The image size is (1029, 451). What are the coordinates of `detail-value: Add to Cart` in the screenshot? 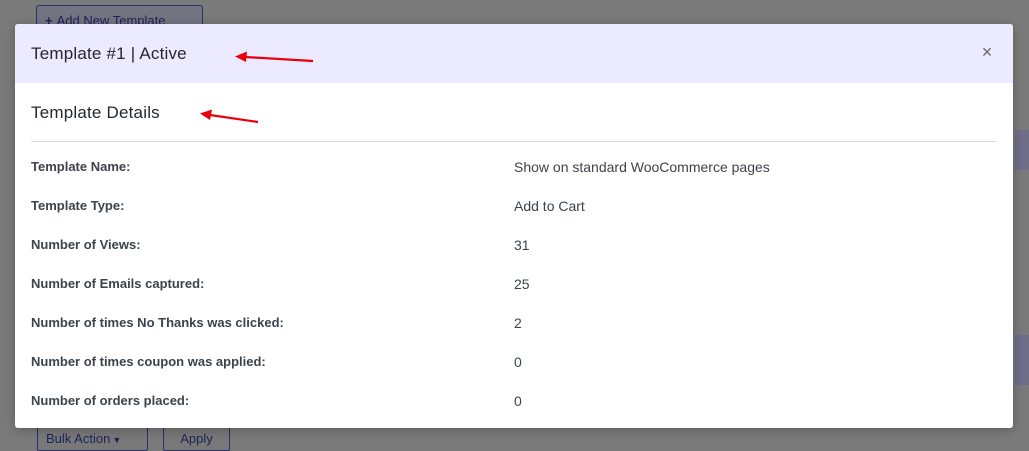 It's located at (549, 206).